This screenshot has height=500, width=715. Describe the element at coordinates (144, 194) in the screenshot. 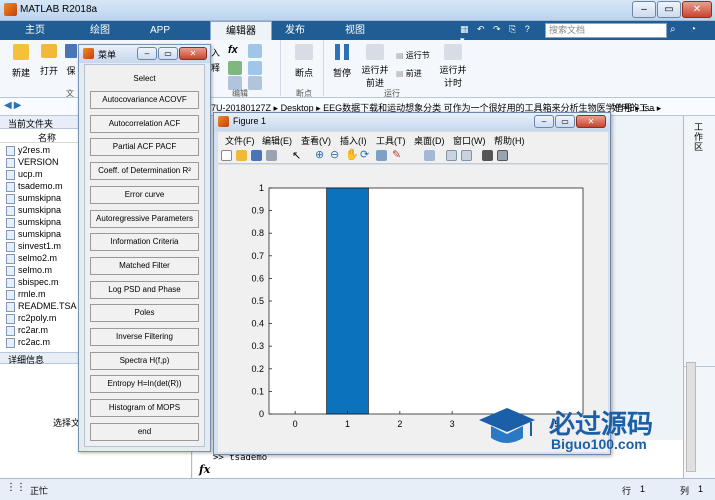

I see `menu-option-button: Error curve` at that location.